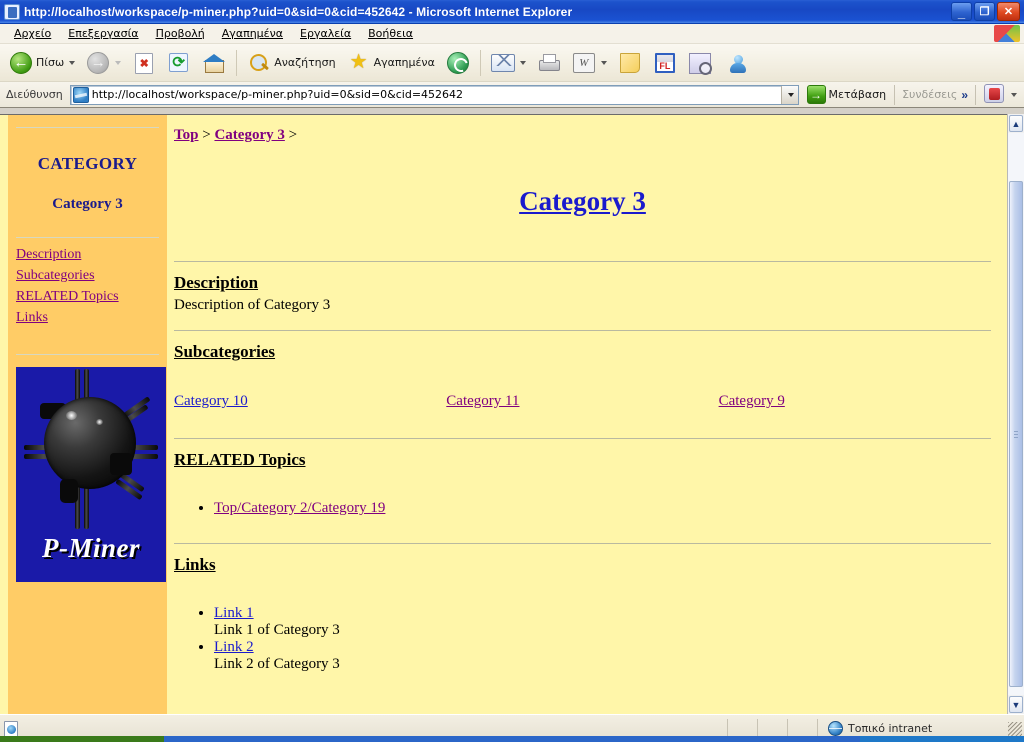  I want to click on print-button, so click(549, 63).